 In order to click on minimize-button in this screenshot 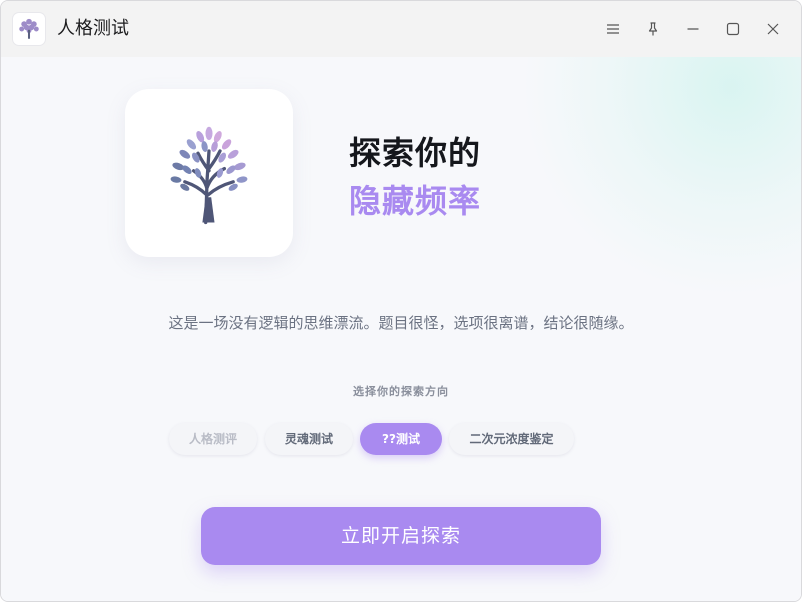, I will do `click(693, 29)`.